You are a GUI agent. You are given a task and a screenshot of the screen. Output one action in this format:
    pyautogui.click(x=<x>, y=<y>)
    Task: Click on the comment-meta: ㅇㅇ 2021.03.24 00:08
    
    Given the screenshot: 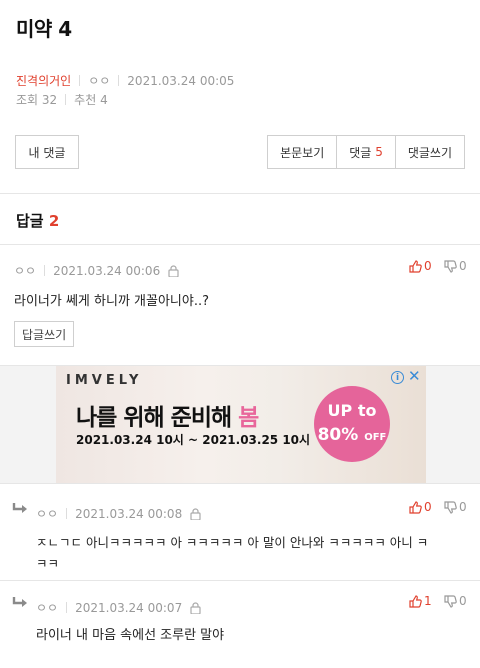 What is the action you would take?
    pyautogui.click(x=118, y=513)
    